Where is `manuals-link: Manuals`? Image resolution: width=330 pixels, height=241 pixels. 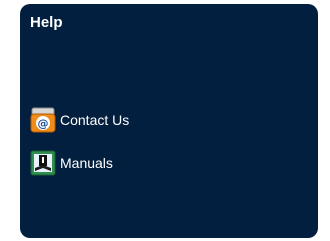
manuals-link: Manuals is located at coordinates (71, 163).